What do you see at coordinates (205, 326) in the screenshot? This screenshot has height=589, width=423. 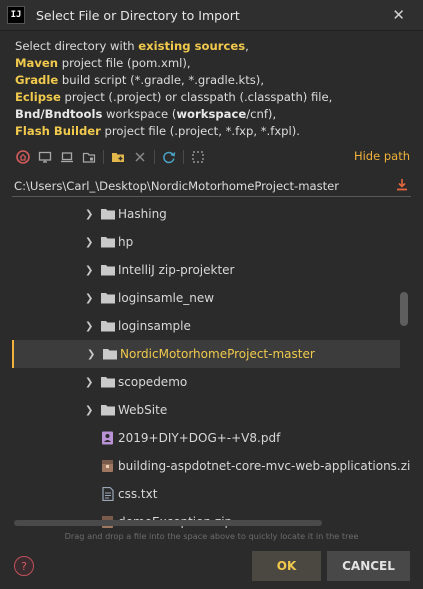 I see `tree-folder-row: ❯ loginsample` at bounding box center [205, 326].